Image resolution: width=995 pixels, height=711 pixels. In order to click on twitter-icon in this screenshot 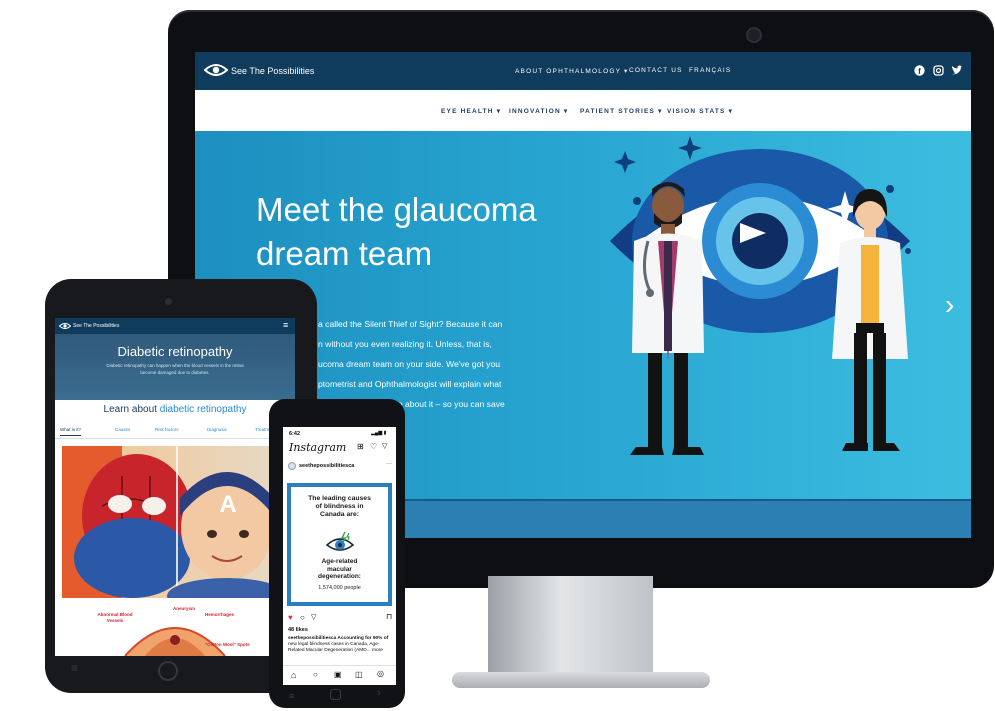, I will do `click(957, 70)`.